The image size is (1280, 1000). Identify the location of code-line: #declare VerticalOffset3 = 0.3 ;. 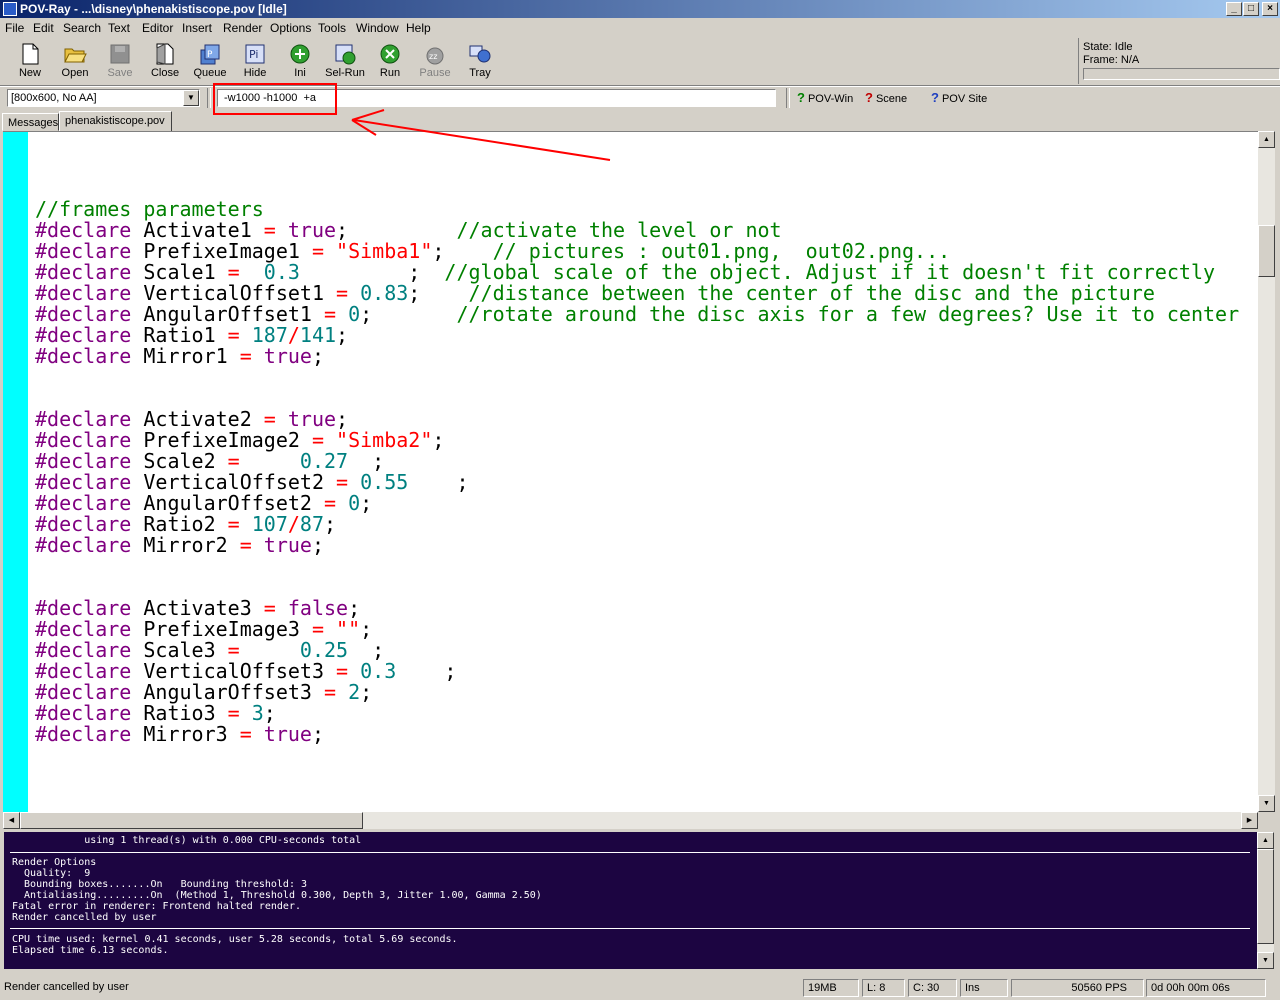
(637, 671).